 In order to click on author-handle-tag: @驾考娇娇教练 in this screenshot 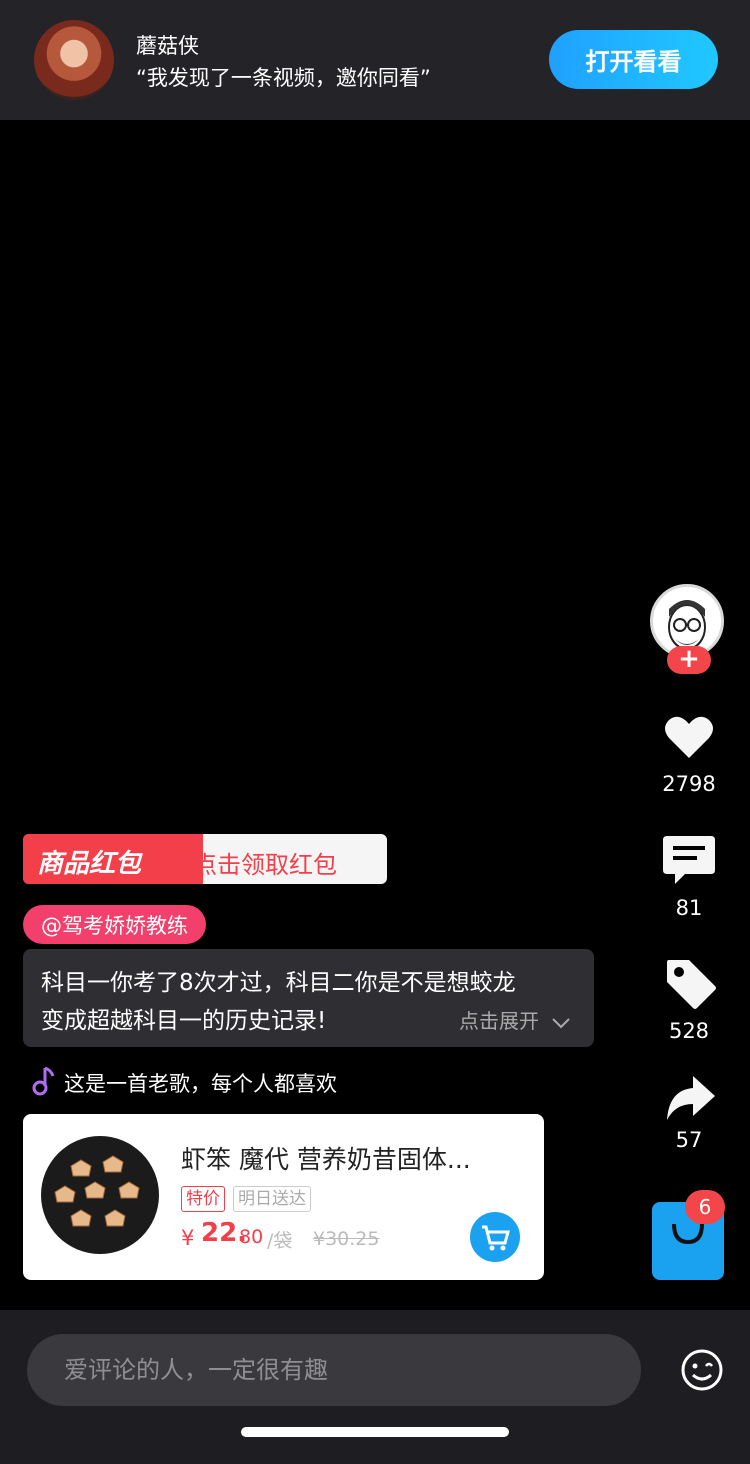, I will do `click(114, 924)`.